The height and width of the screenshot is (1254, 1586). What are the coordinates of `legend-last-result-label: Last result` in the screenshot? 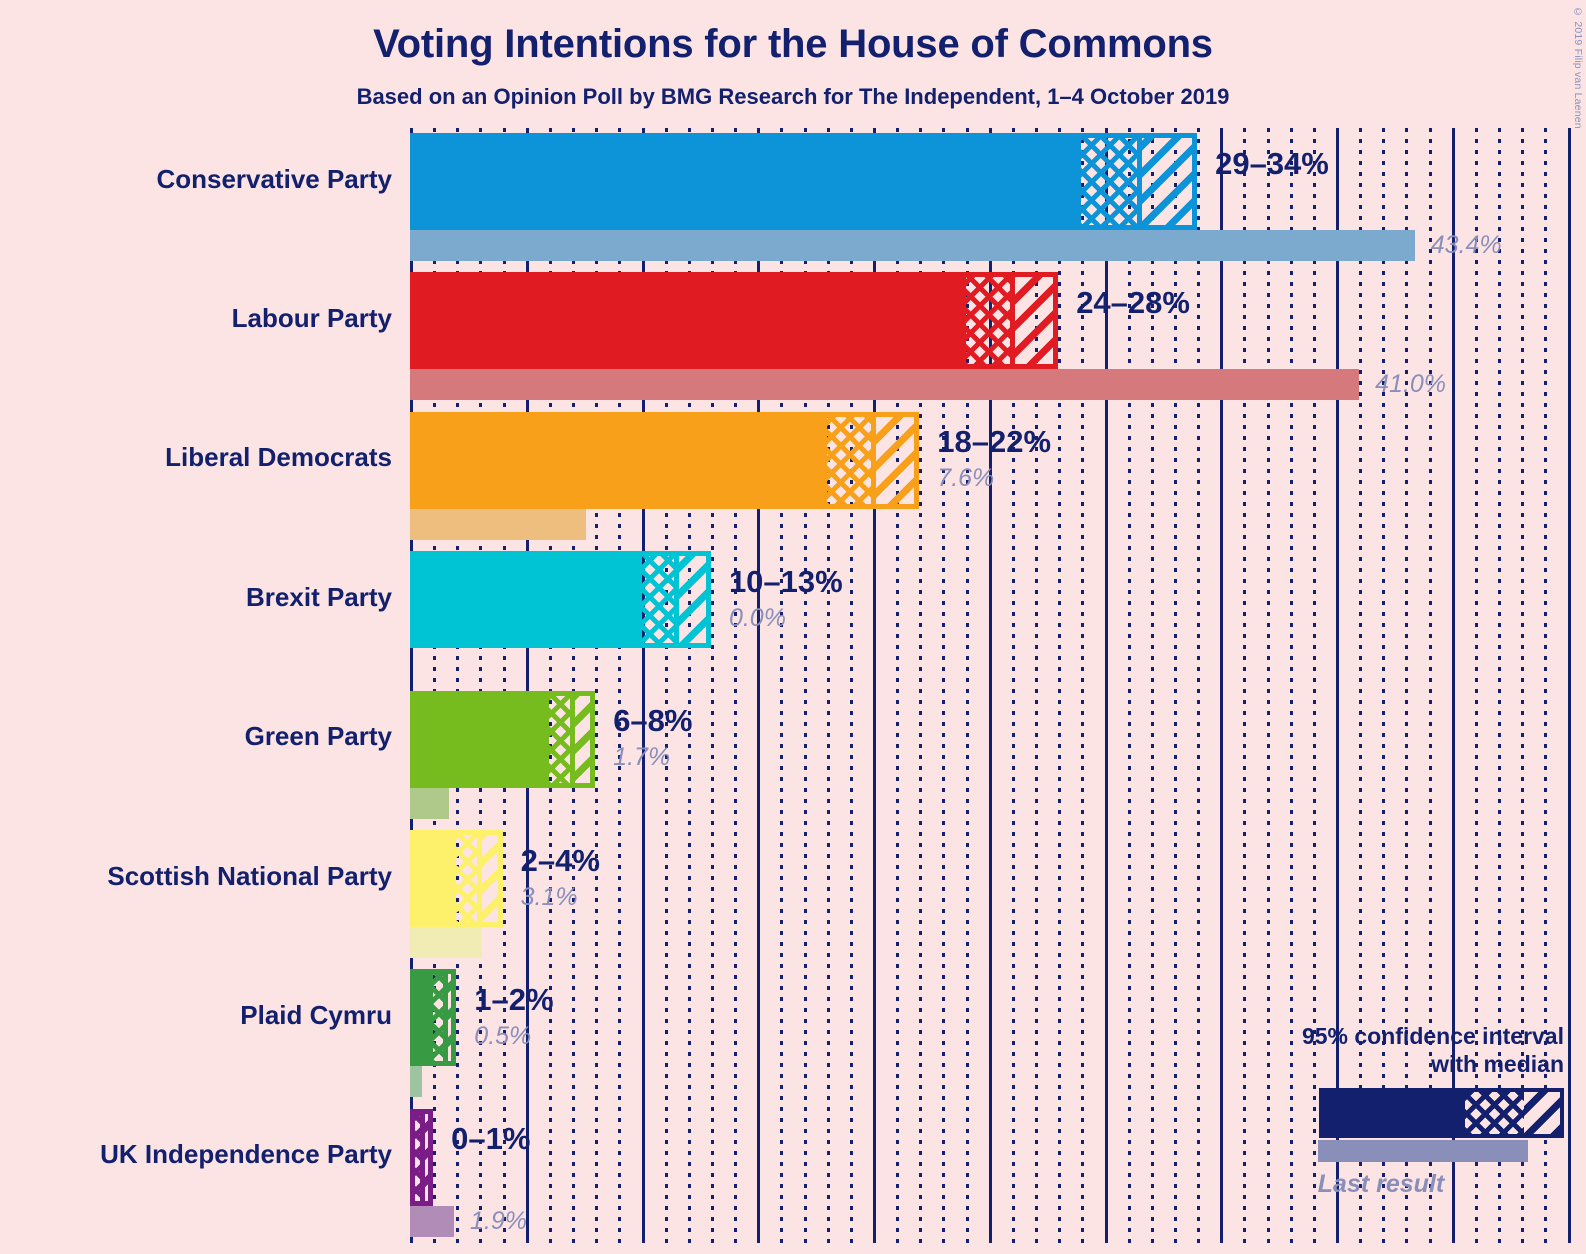 It's located at (1381, 1184).